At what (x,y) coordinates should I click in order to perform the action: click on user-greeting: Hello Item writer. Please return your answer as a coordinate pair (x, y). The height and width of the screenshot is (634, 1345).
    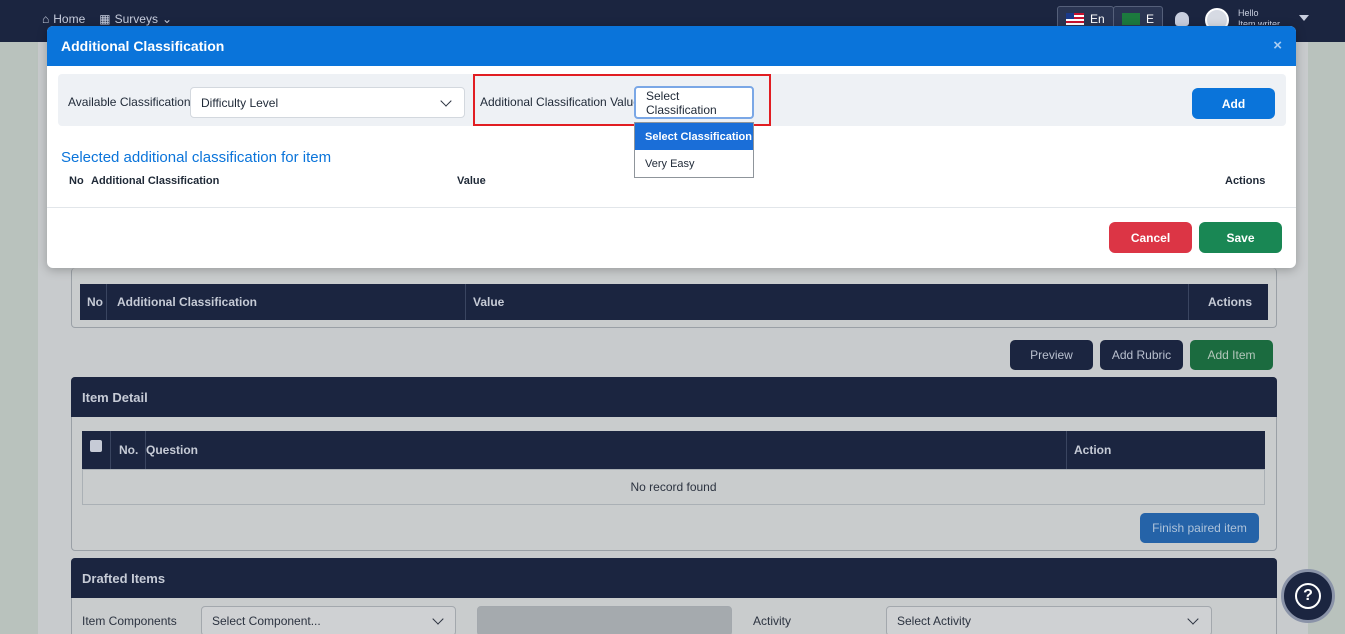
    Looking at the image, I should click on (1259, 16).